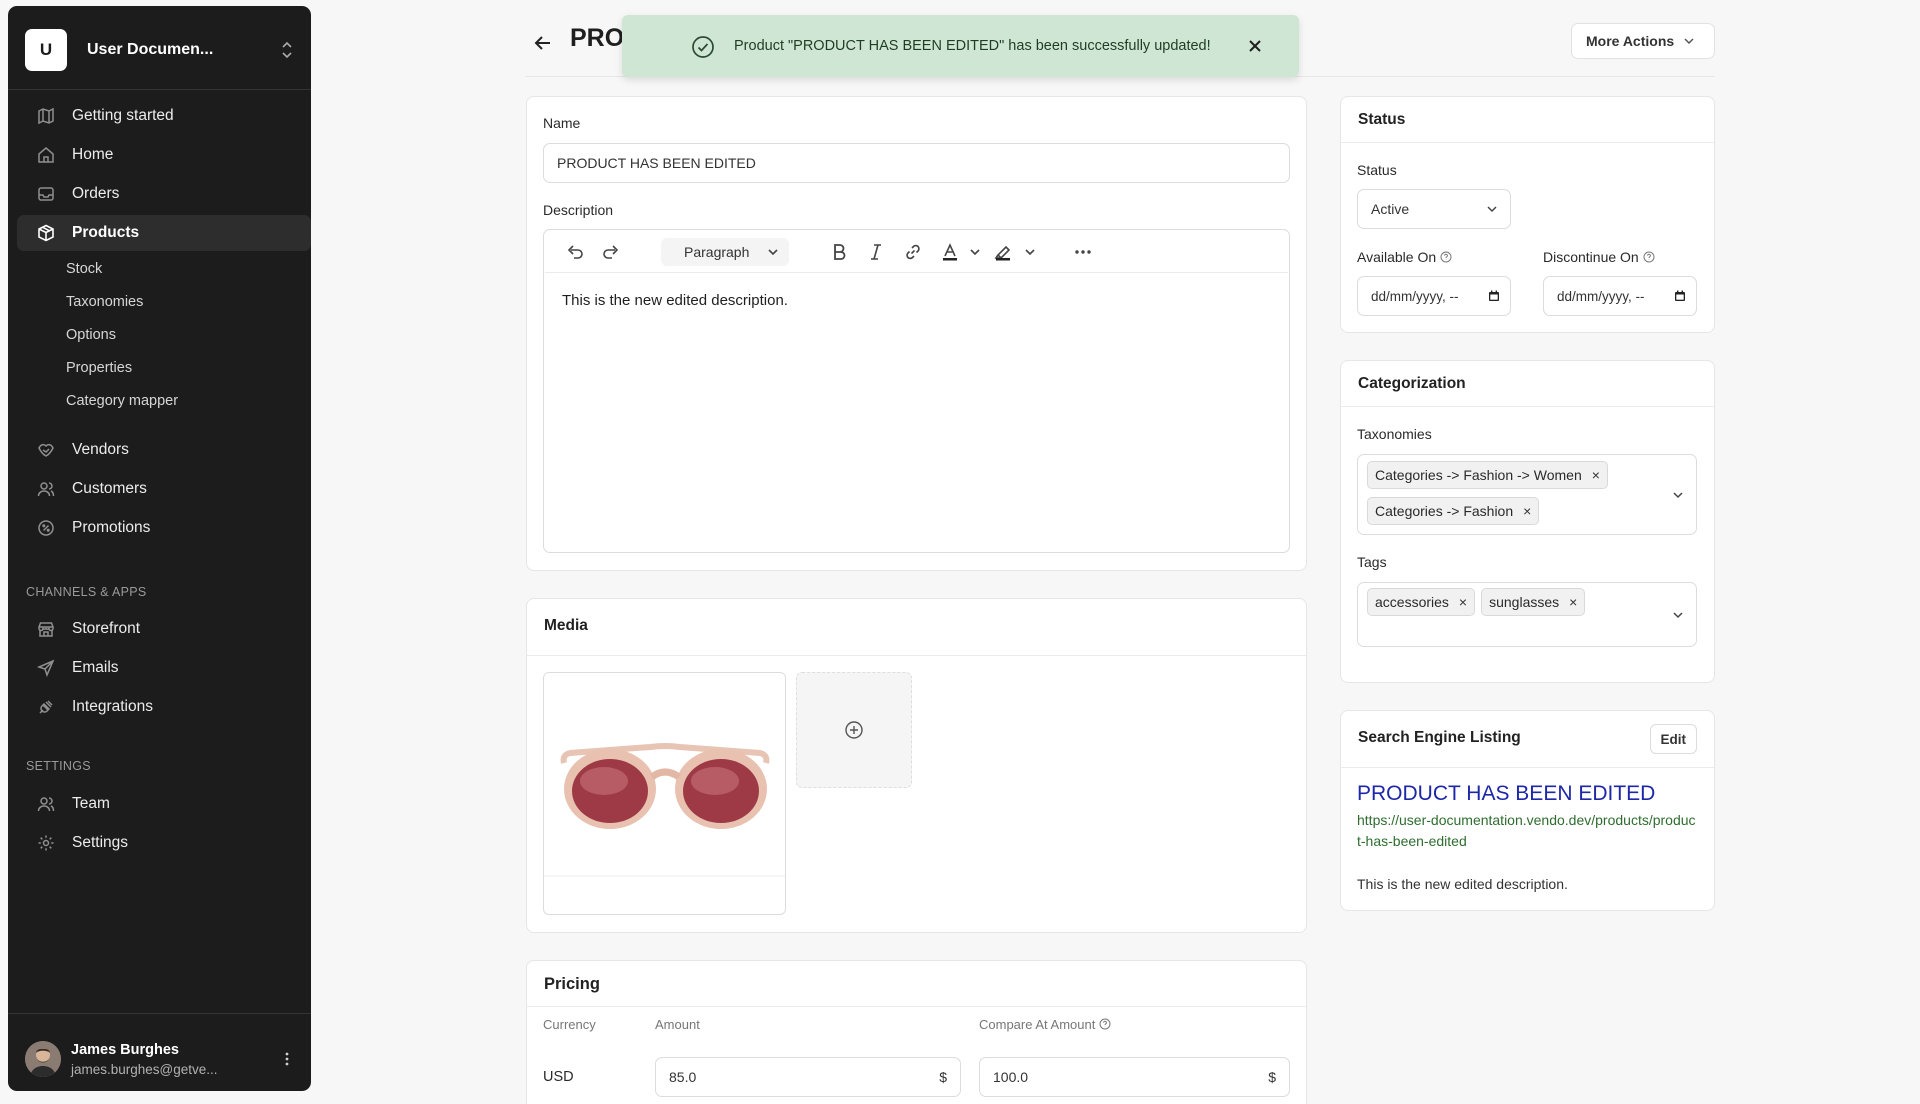 Image resolution: width=1920 pixels, height=1104 pixels. I want to click on sidebar-item-team: Team, so click(164, 804).